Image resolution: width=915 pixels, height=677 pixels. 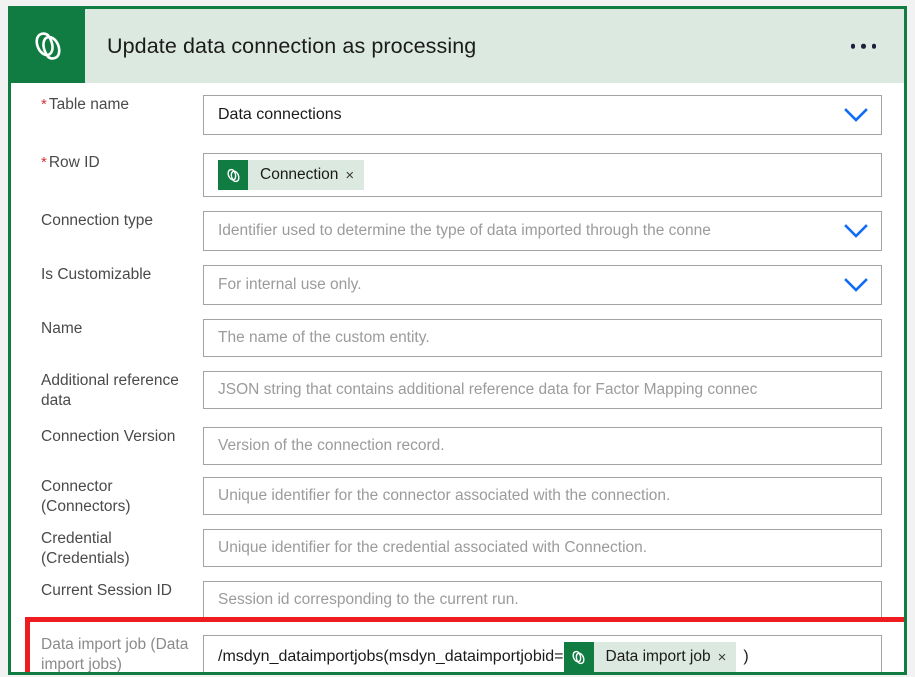 I want to click on field-input-connection-version: Version of the connection record., so click(x=542, y=446).